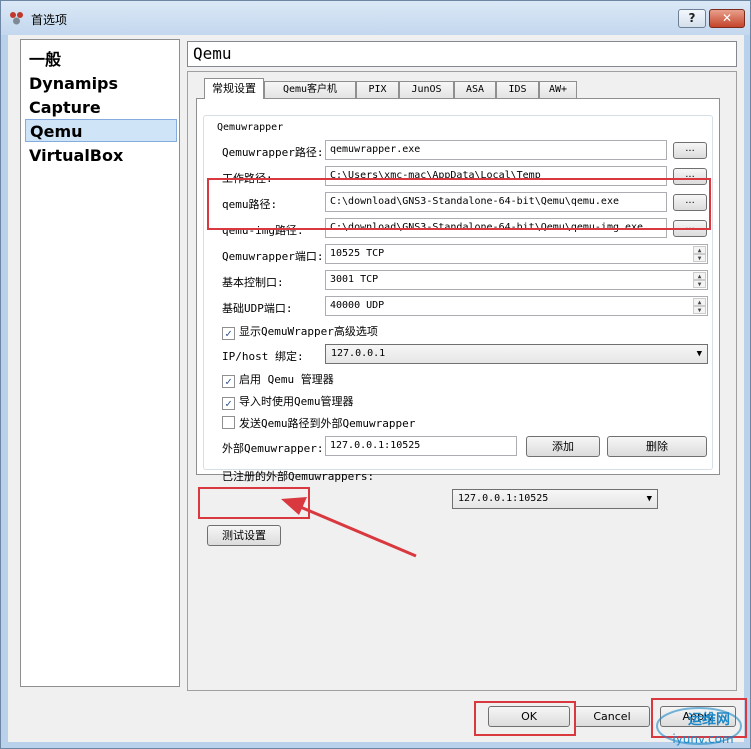  What do you see at coordinates (101, 59) in the screenshot?
I see `sidebar-item-general: 一般` at bounding box center [101, 59].